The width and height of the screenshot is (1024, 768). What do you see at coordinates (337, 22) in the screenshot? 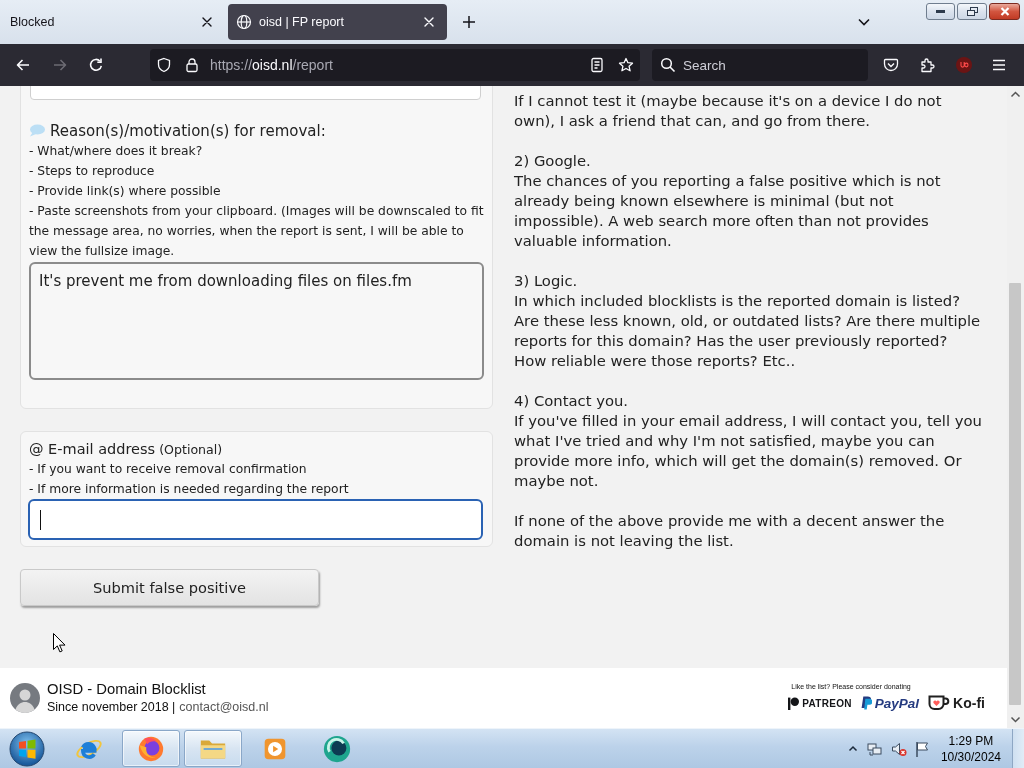
I see `tab: oisd | FP report` at bounding box center [337, 22].